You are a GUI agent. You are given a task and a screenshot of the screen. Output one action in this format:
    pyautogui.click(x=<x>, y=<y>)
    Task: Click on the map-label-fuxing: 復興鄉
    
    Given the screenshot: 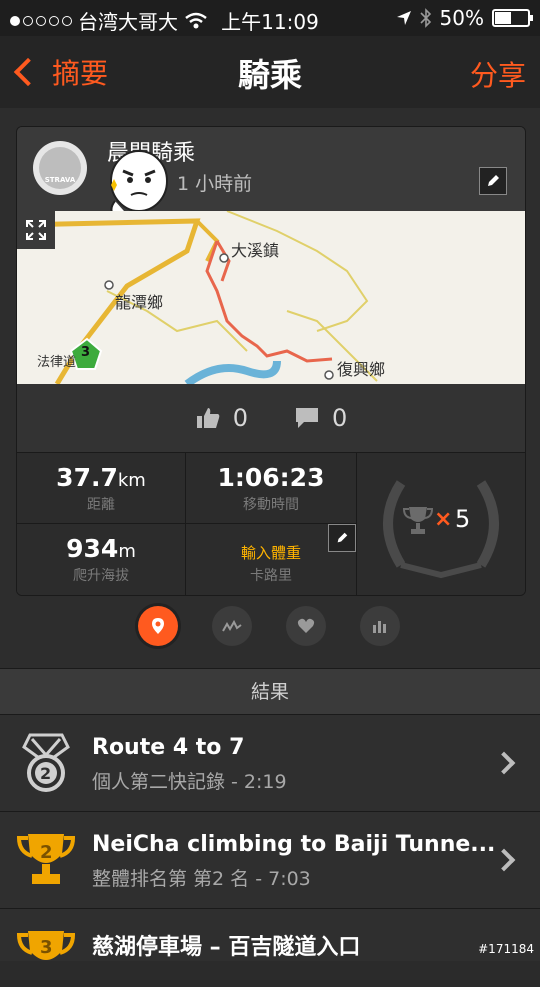 What is the action you would take?
    pyautogui.click(x=361, y=369)
    